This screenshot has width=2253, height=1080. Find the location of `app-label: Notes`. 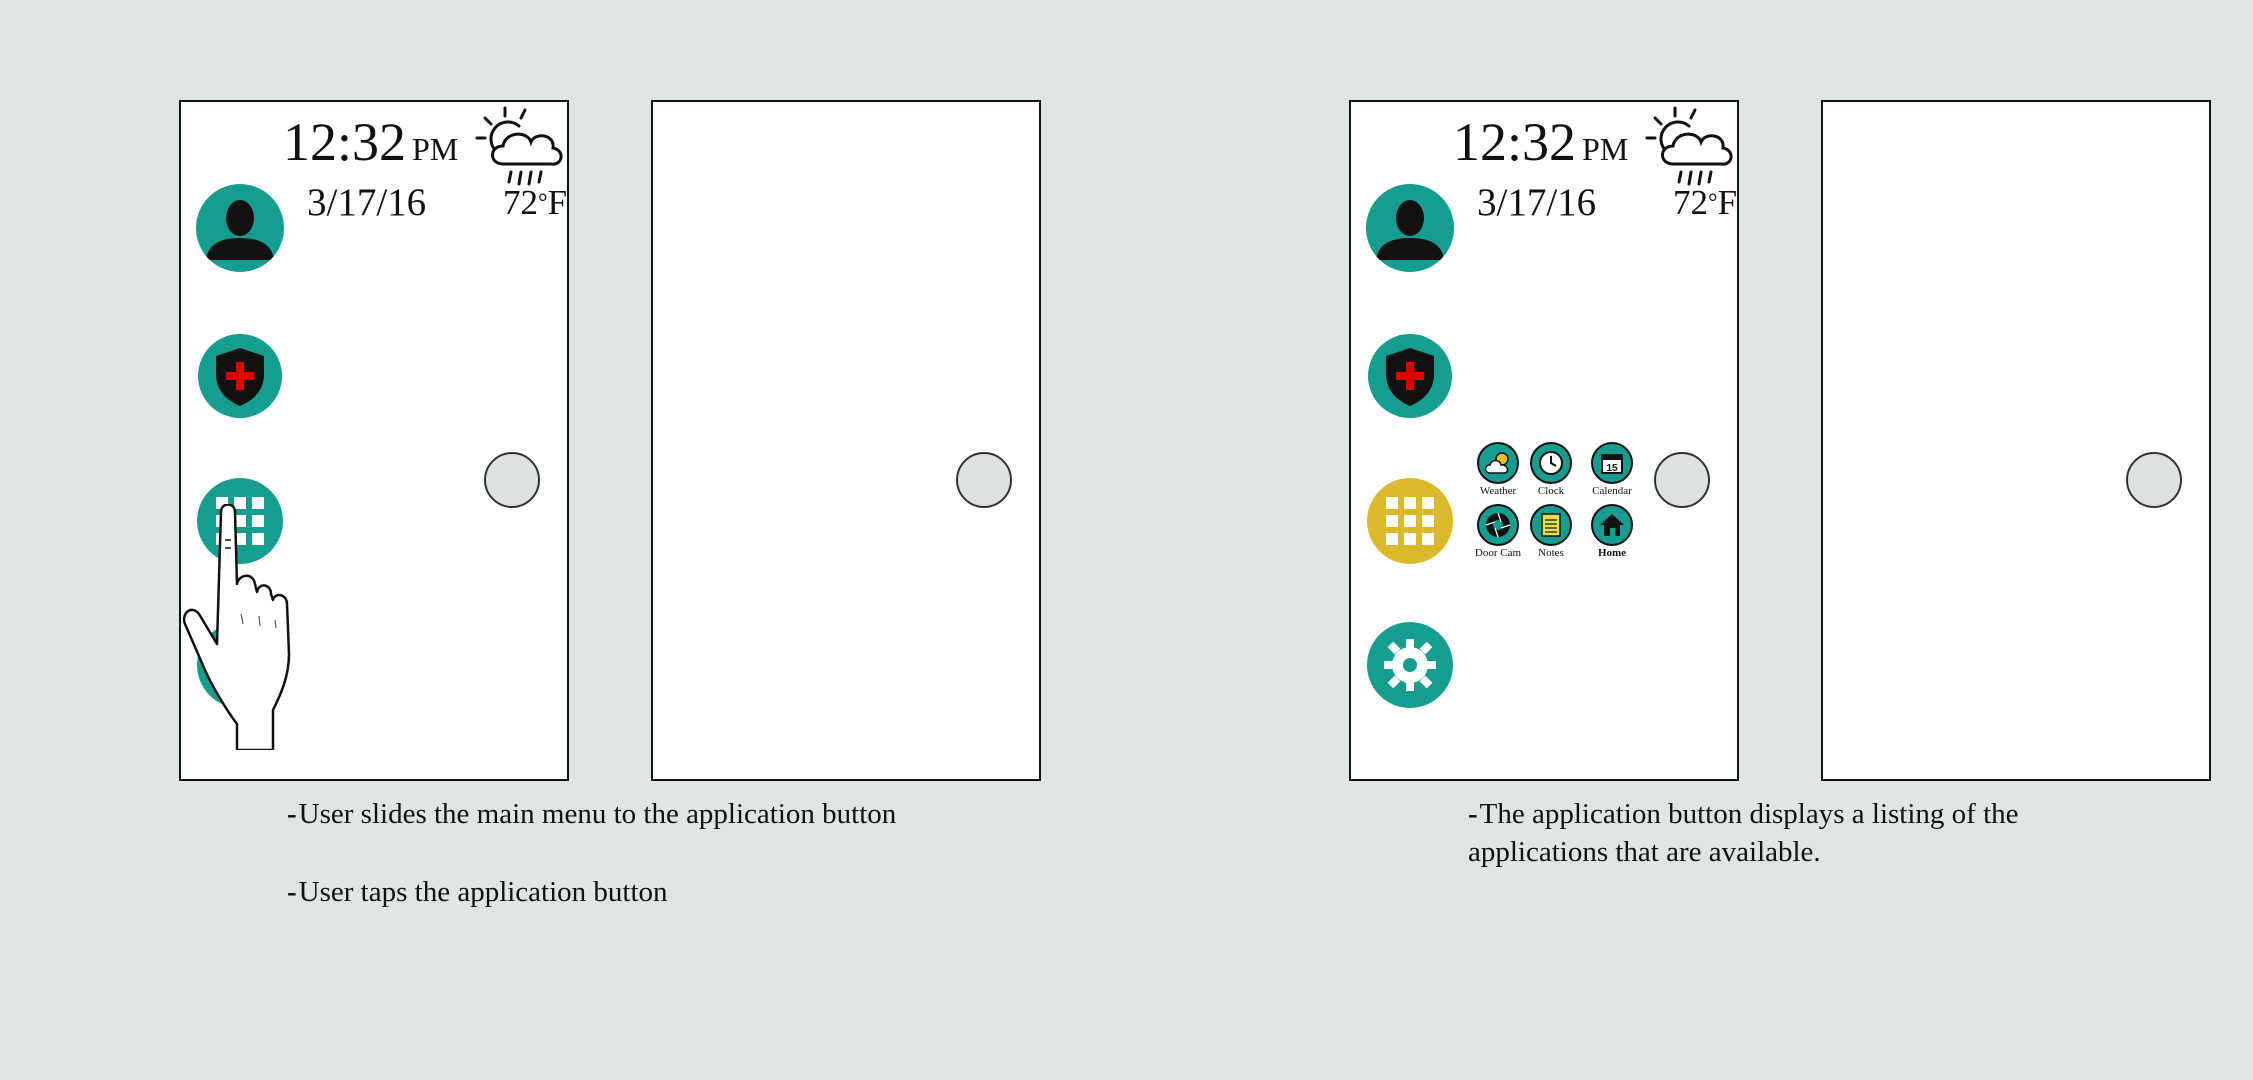

app-label: Notes is located at coordinates (1551, 553).